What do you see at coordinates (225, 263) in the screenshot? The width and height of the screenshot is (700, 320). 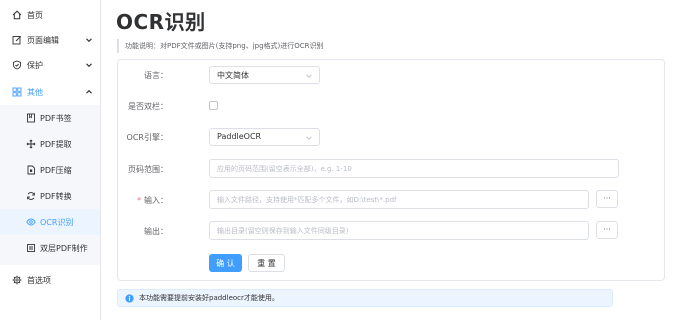 I see `confirm-button: 确 认` at bounding box center [225, 263].